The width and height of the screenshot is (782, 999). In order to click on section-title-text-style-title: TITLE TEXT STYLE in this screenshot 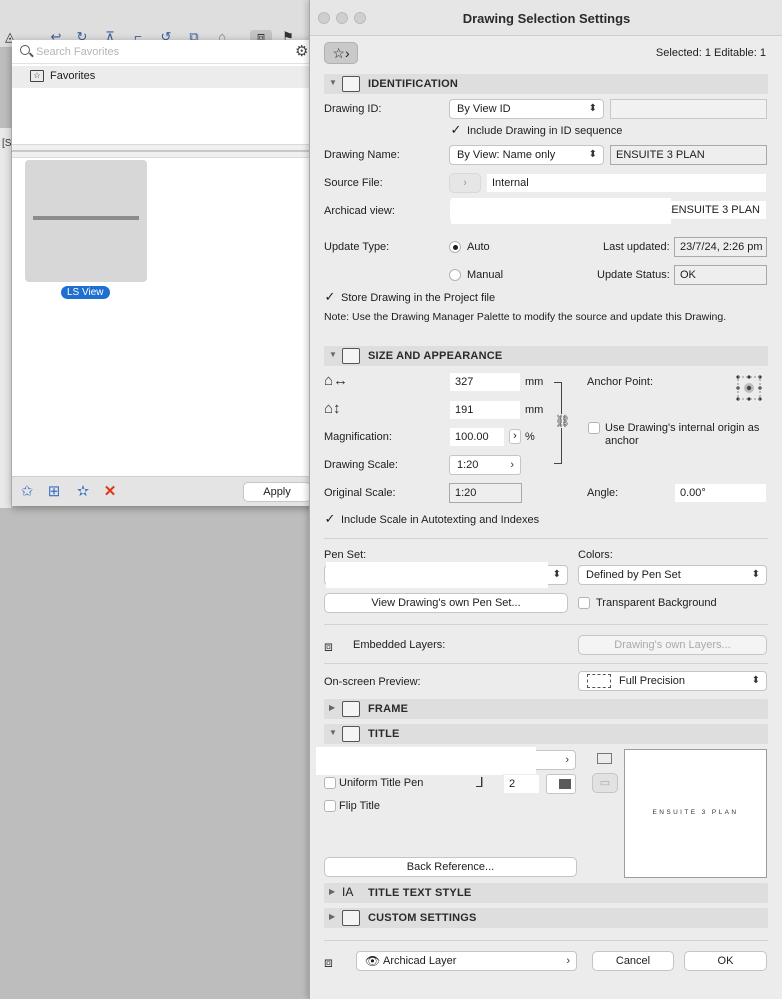, I will do `click(420, 893)`.